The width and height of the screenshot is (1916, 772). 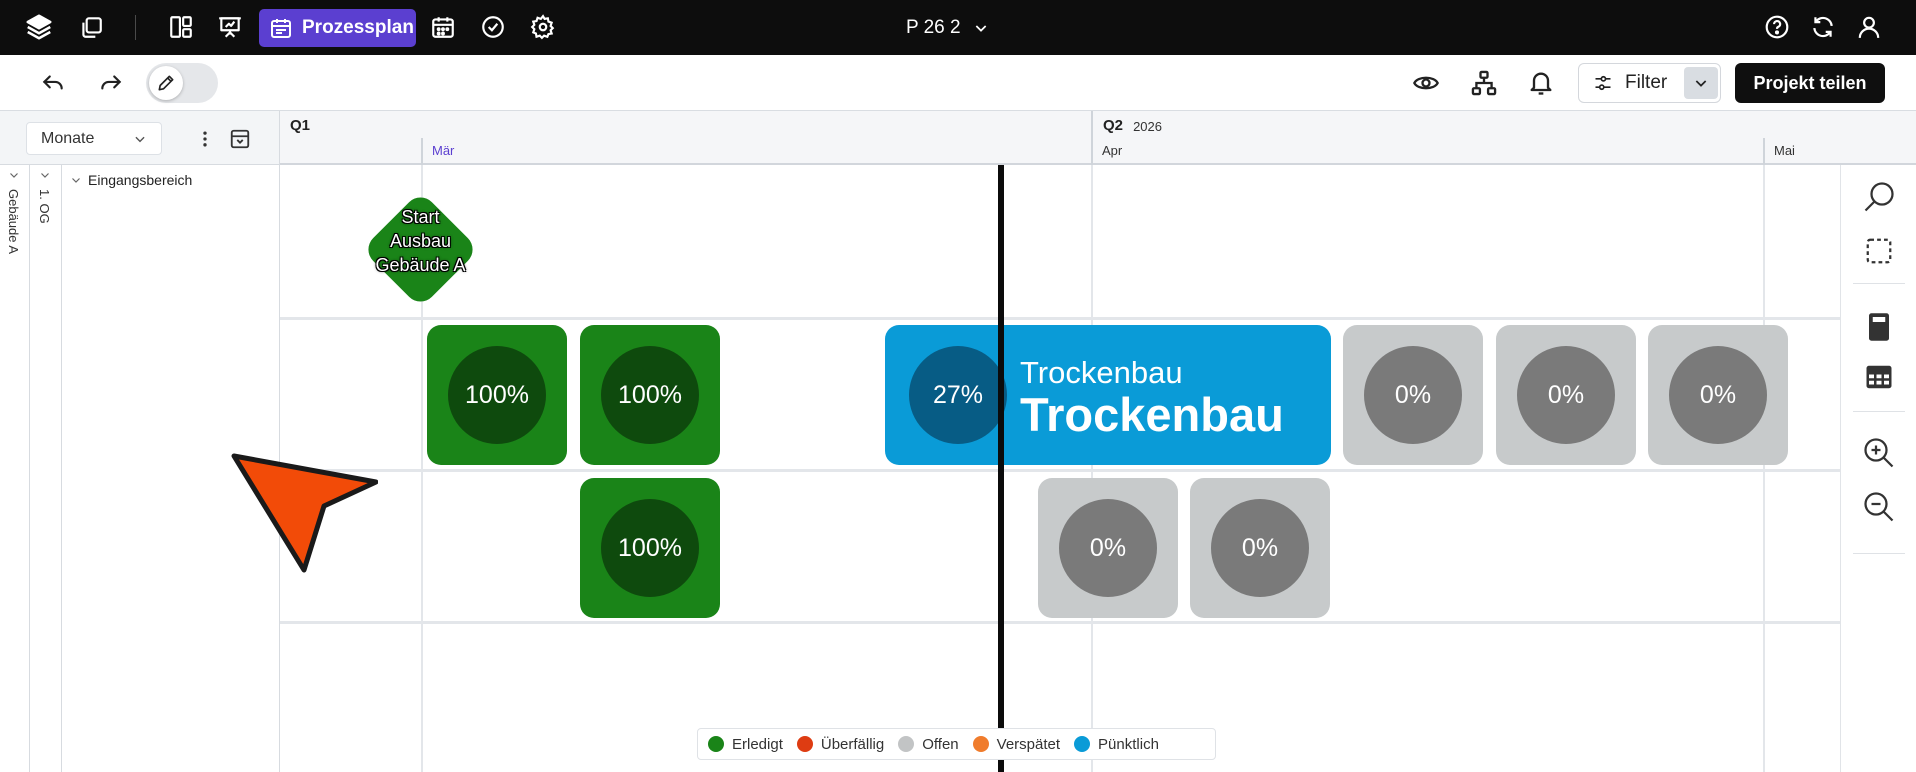 I want to click on legend-label: Überfällig, so click(x=852, y=744).